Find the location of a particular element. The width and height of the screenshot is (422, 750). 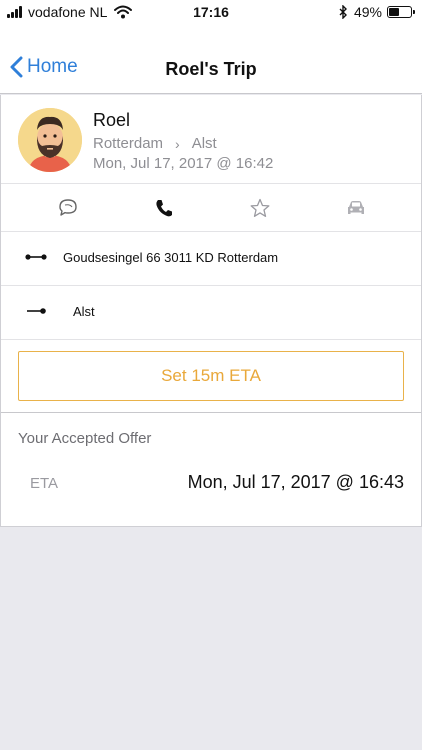

page-title: Roel's Trip is located at coordinates (211, 69).